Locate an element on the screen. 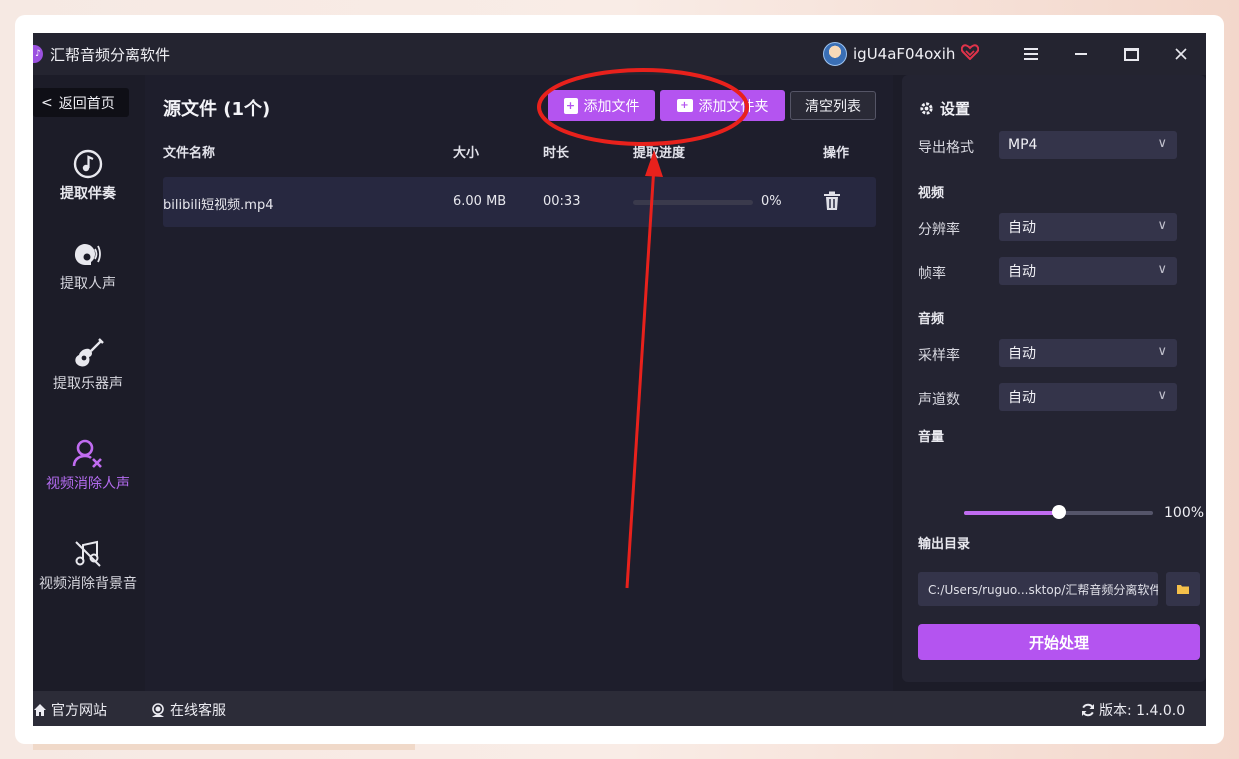  online-support-label: 在线客服 is located at coordinates (198, 711).